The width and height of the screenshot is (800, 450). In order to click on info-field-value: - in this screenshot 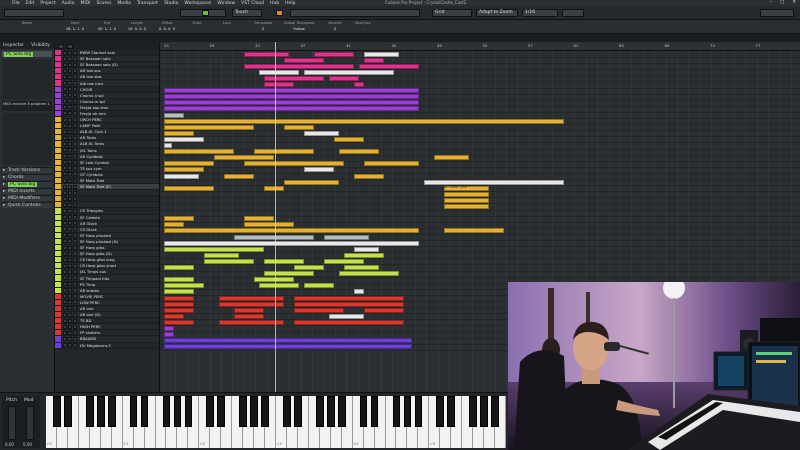, I will do `click(363, 29)`.